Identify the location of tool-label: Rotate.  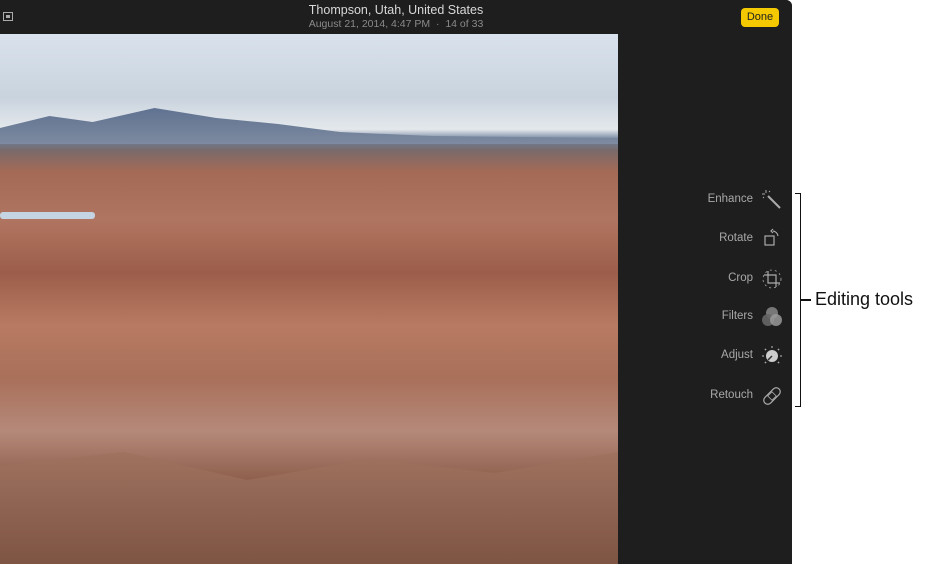
(736, 238).